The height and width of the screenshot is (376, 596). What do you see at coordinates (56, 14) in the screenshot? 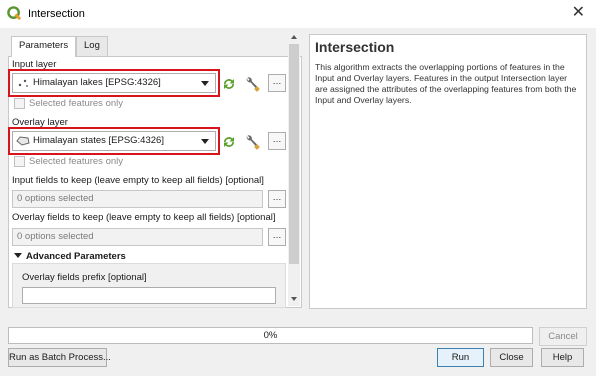
I see `window-title: Intersection` at bounding box center [56, 14].